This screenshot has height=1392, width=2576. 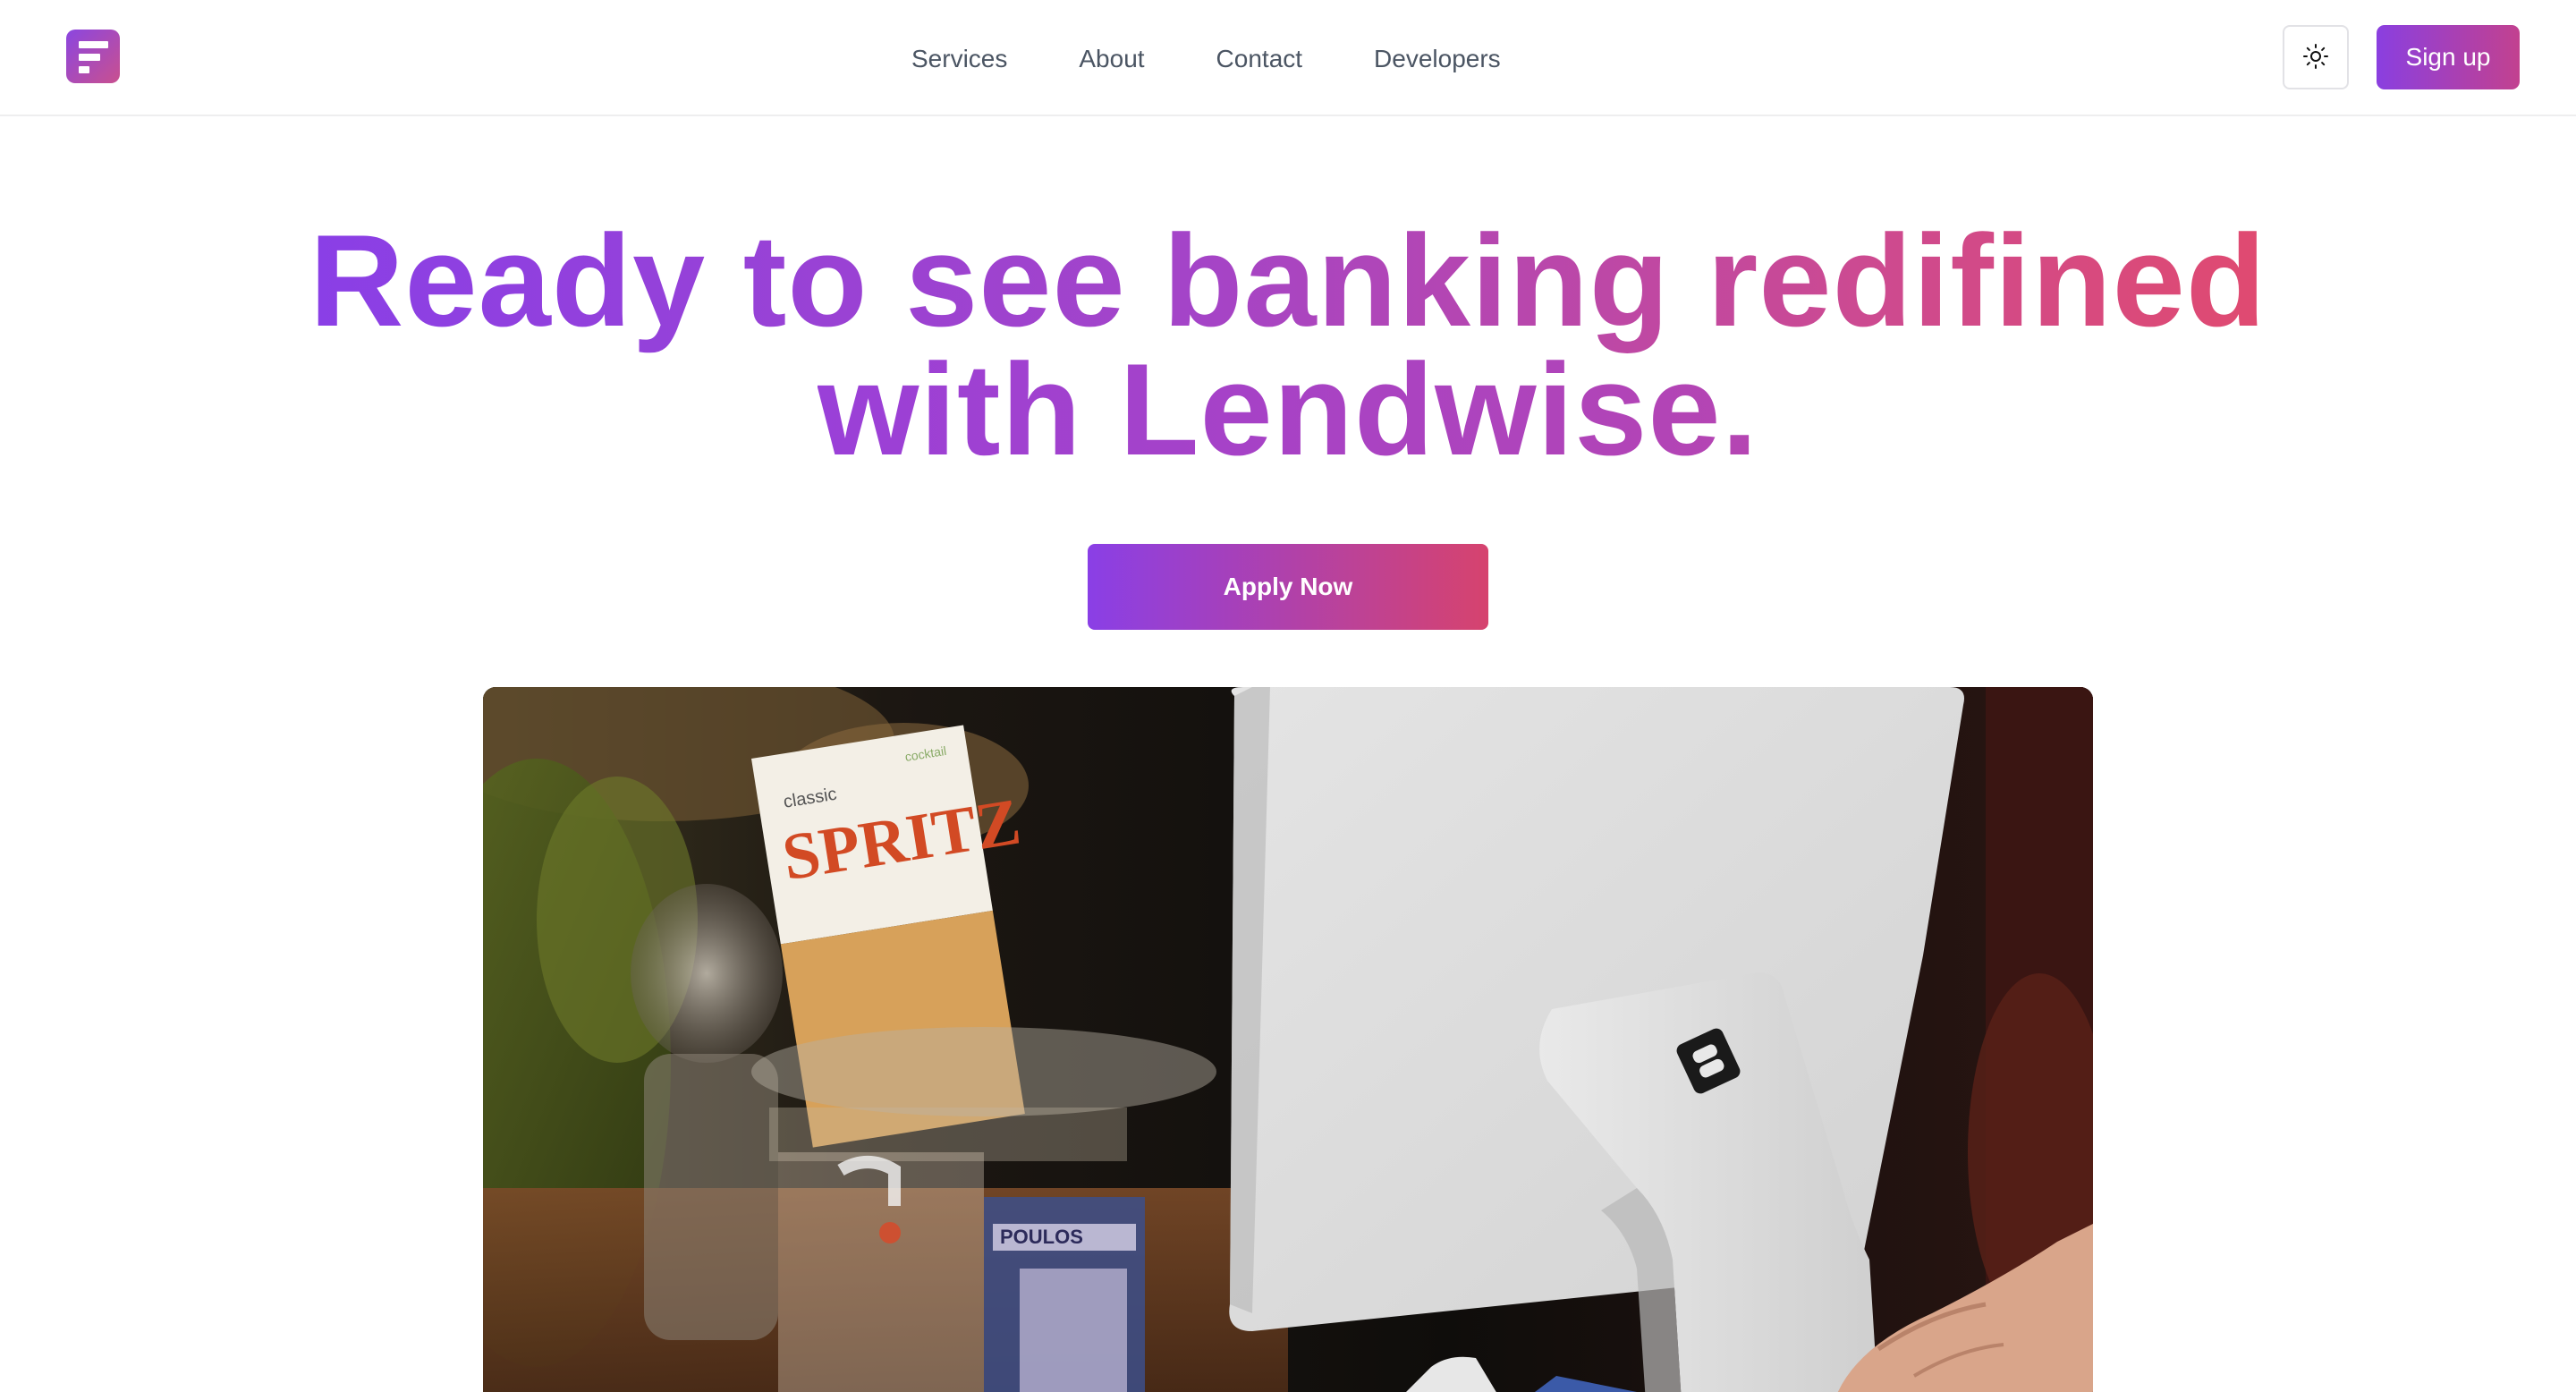 I want to click on signup-button: Sign up, so click(x=2448, y=57).